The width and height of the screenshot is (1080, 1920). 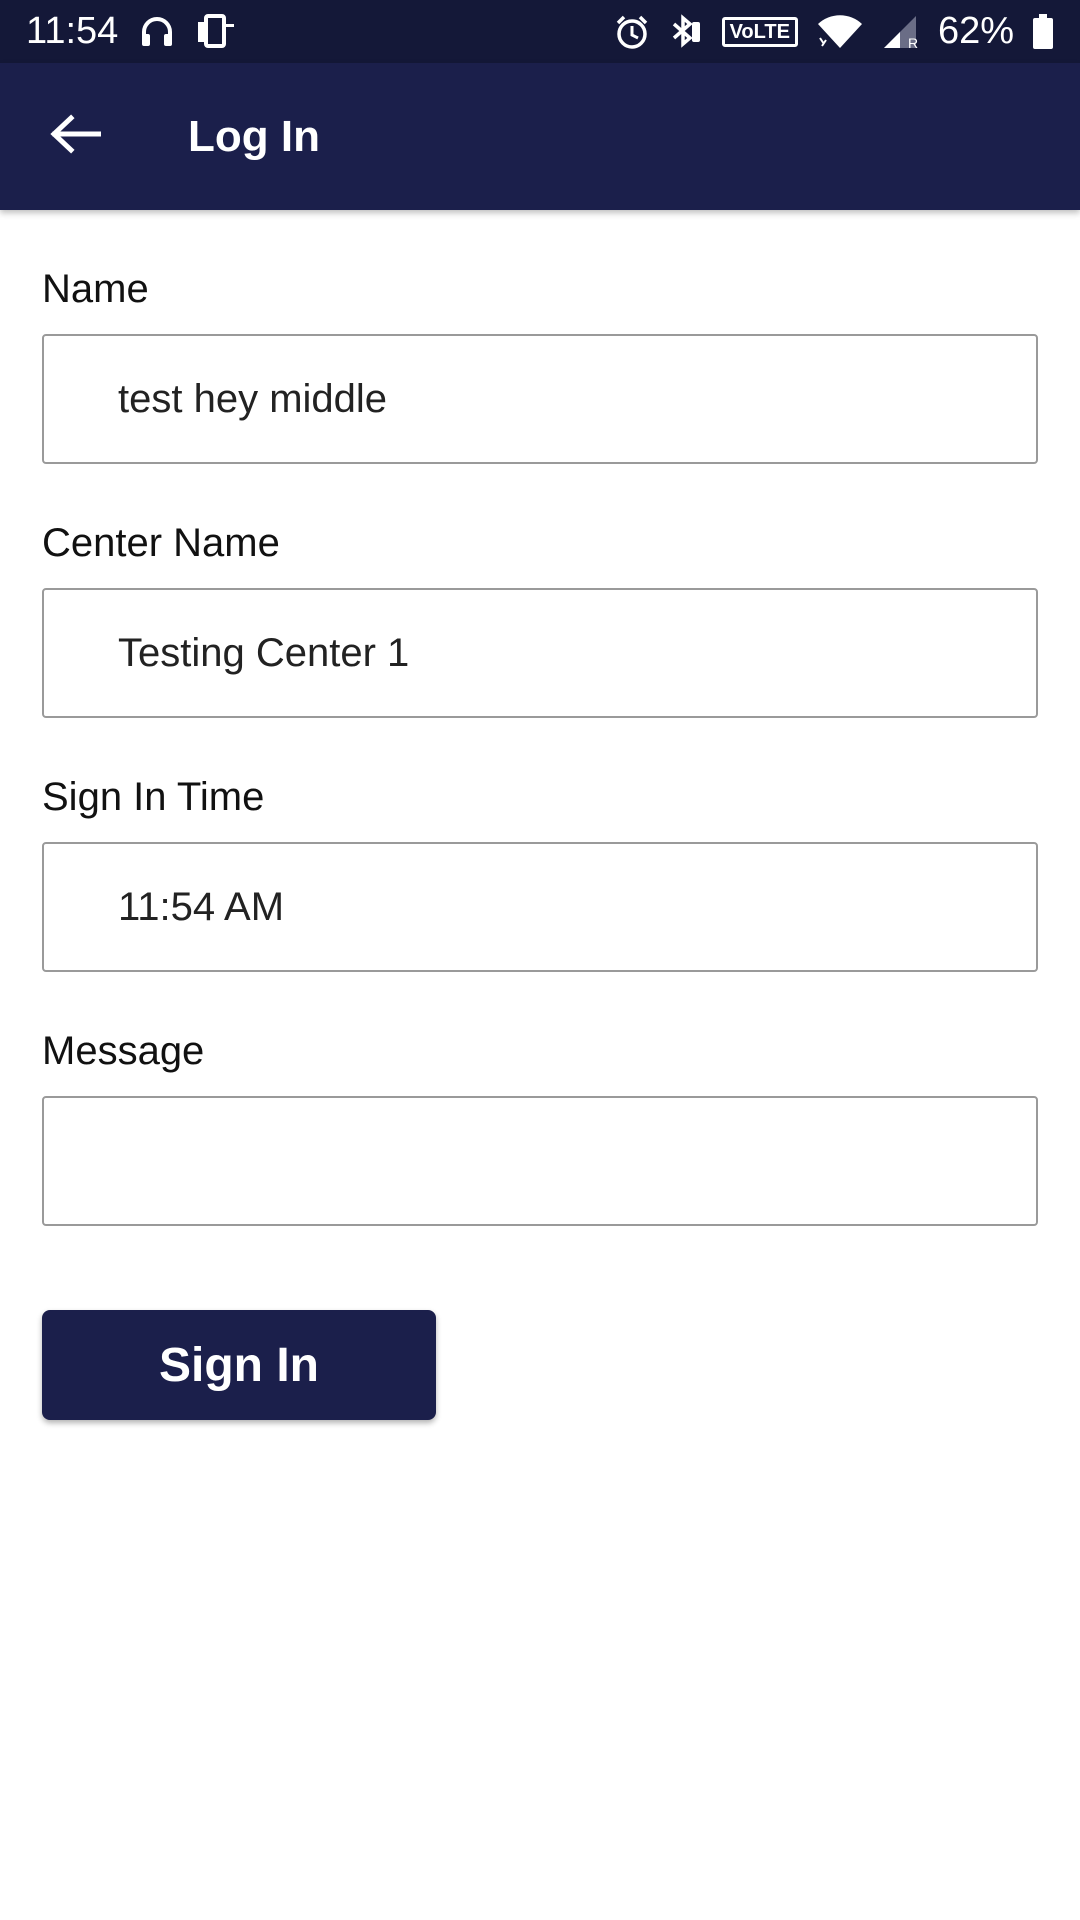 What do you see at coordinates (95, 289) in the screenshot?
I see `name-label: Name` at bounding box center [95, 289].